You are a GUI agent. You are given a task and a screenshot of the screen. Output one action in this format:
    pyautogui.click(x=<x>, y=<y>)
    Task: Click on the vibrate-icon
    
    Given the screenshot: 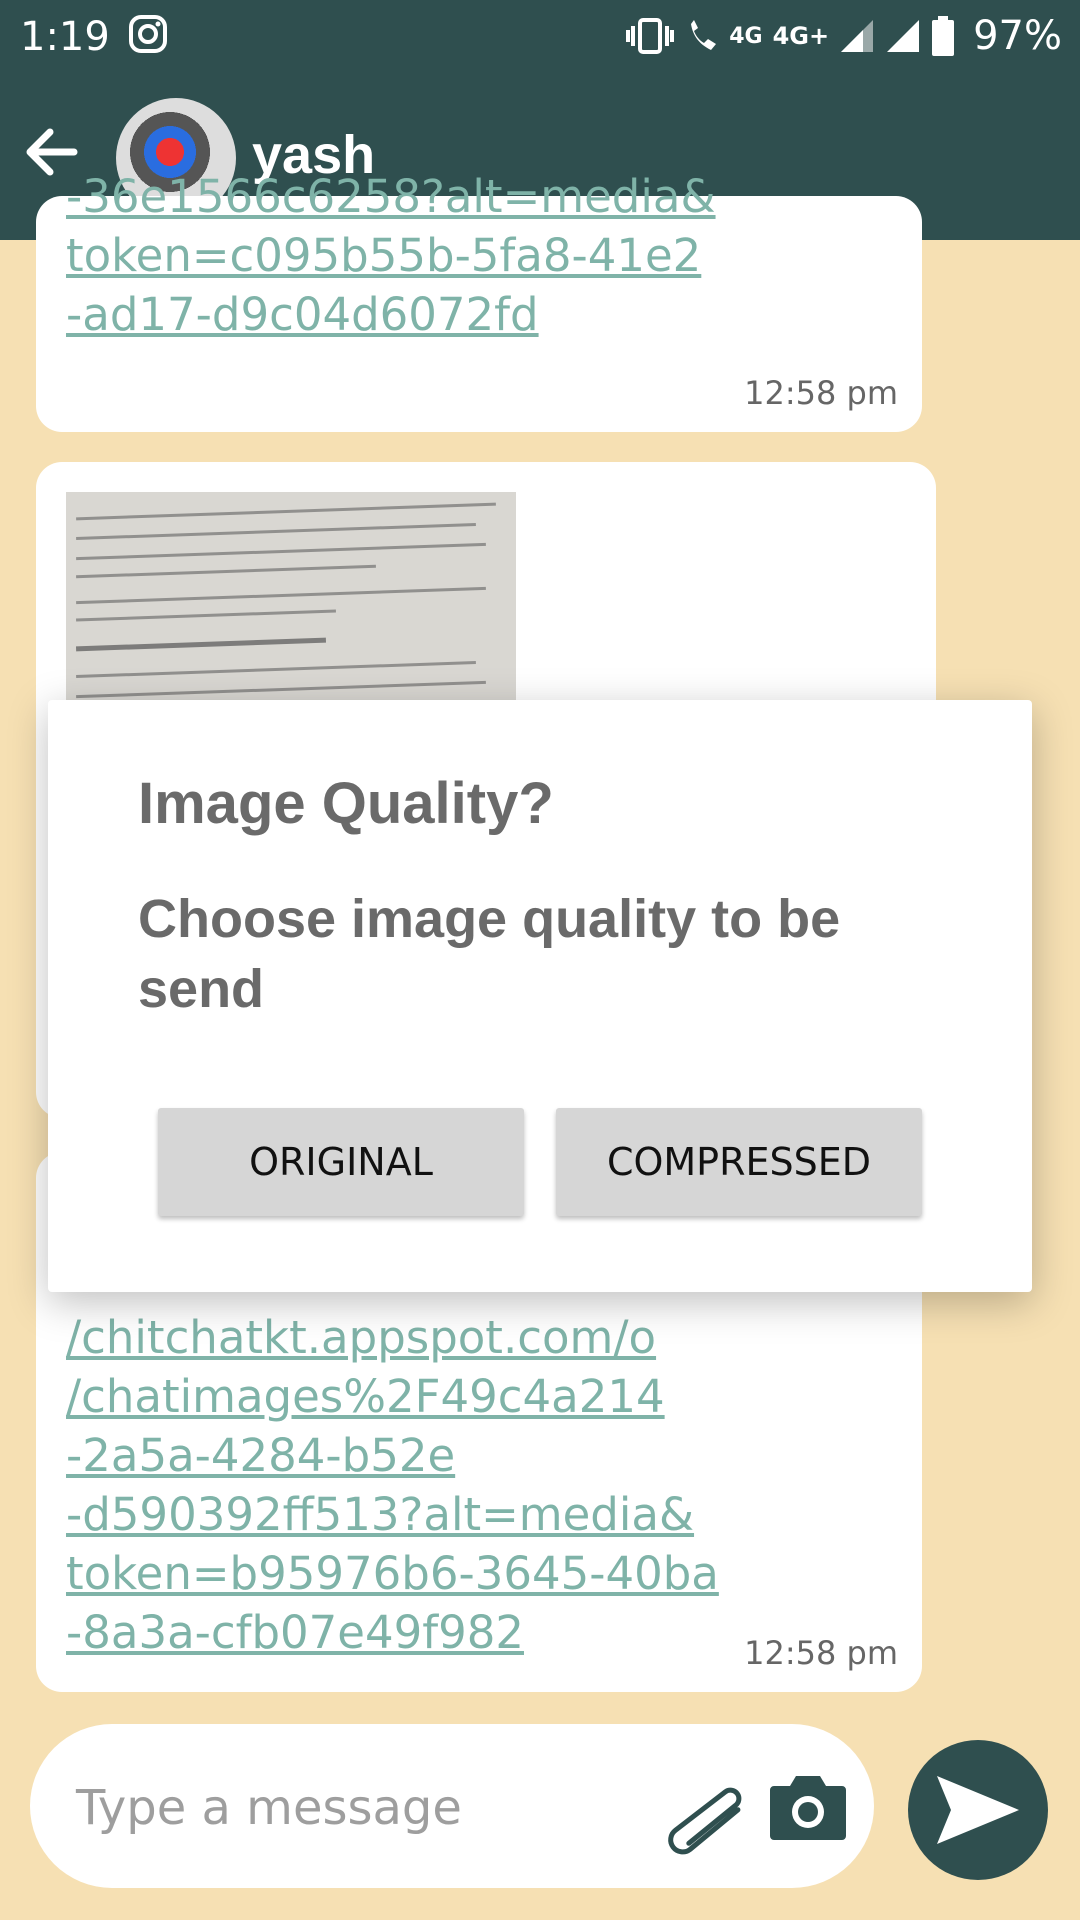 What is the action you would take?
    pyautogui.click(x=650, y=36)
    